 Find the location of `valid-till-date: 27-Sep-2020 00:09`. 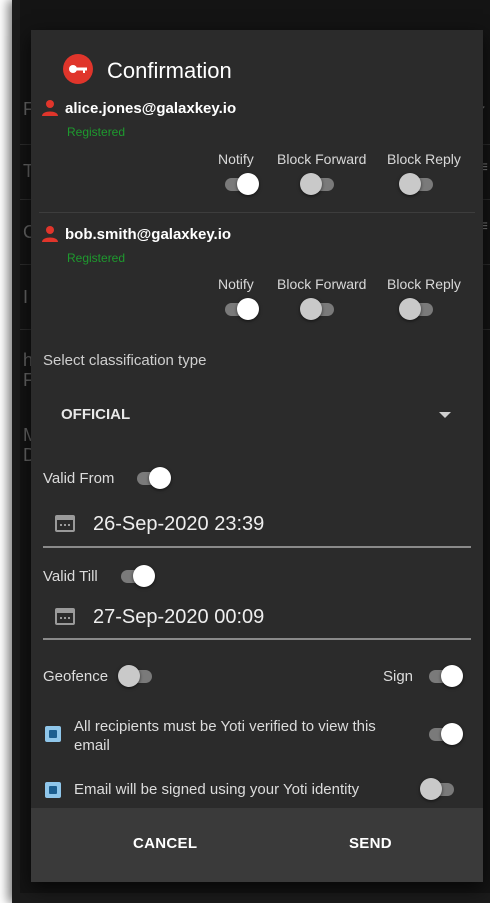

valid-till-date: 27-Sep-2020 00:09 is located at coordinates (179, 617).